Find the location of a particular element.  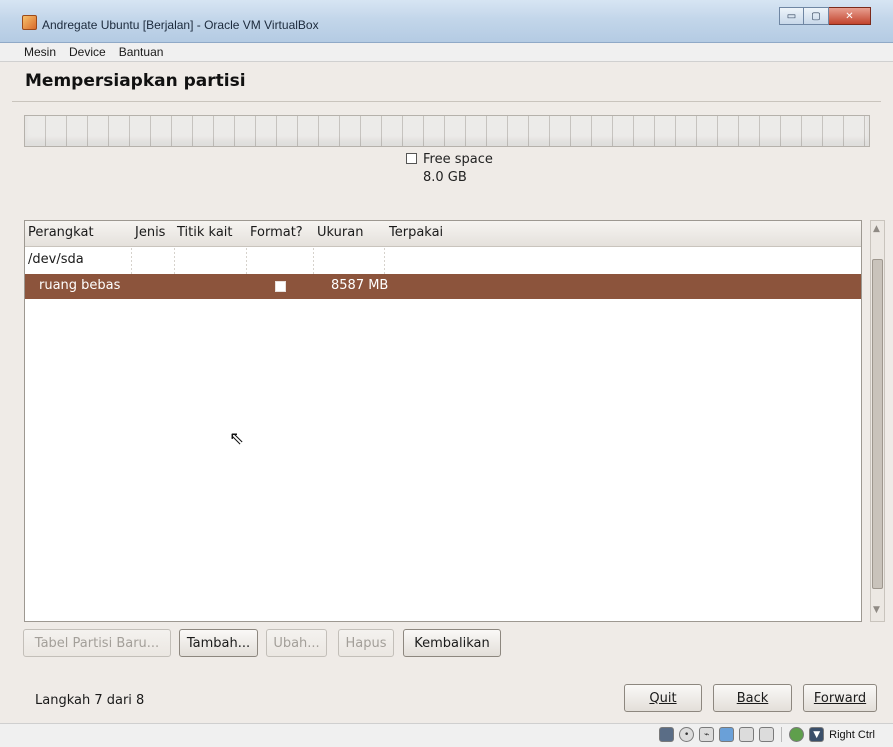

quit-button: Quit is located at coordinates (663, 698).